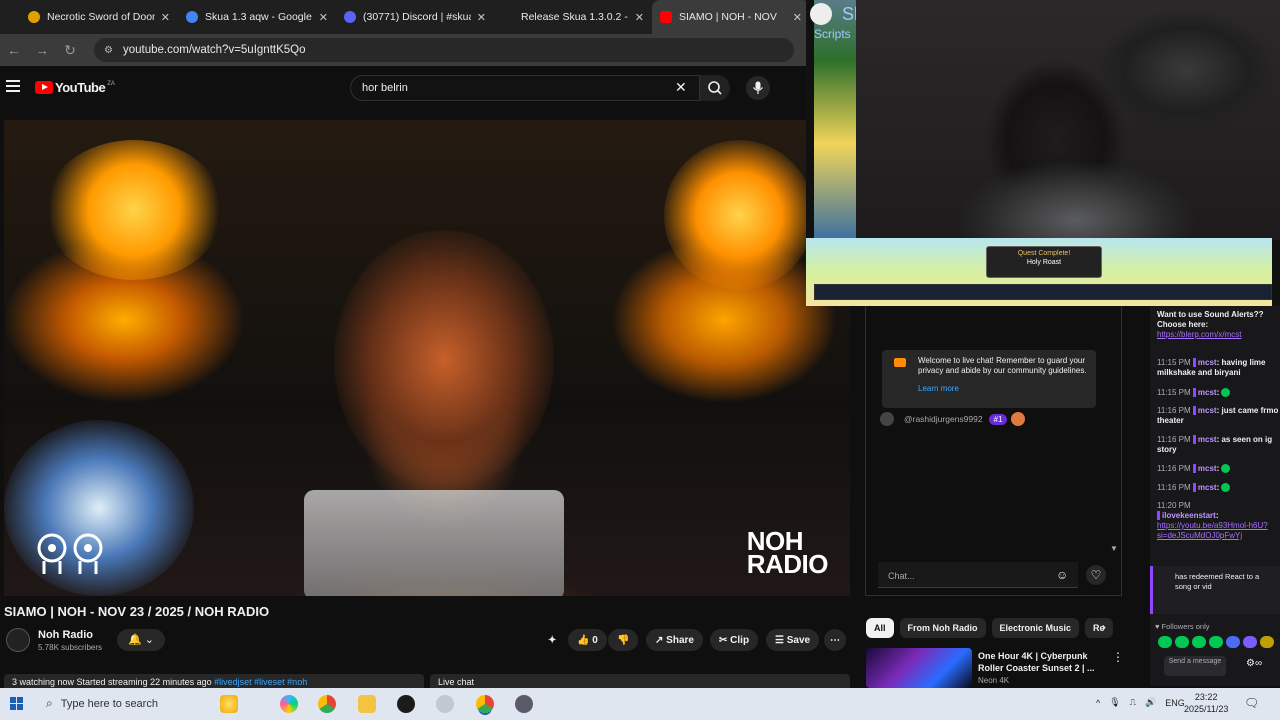  What do you see at coordinates (835, 640) in the screenshot?
I see `more-actions-button: ⋯` at bounding box center [835, 640].